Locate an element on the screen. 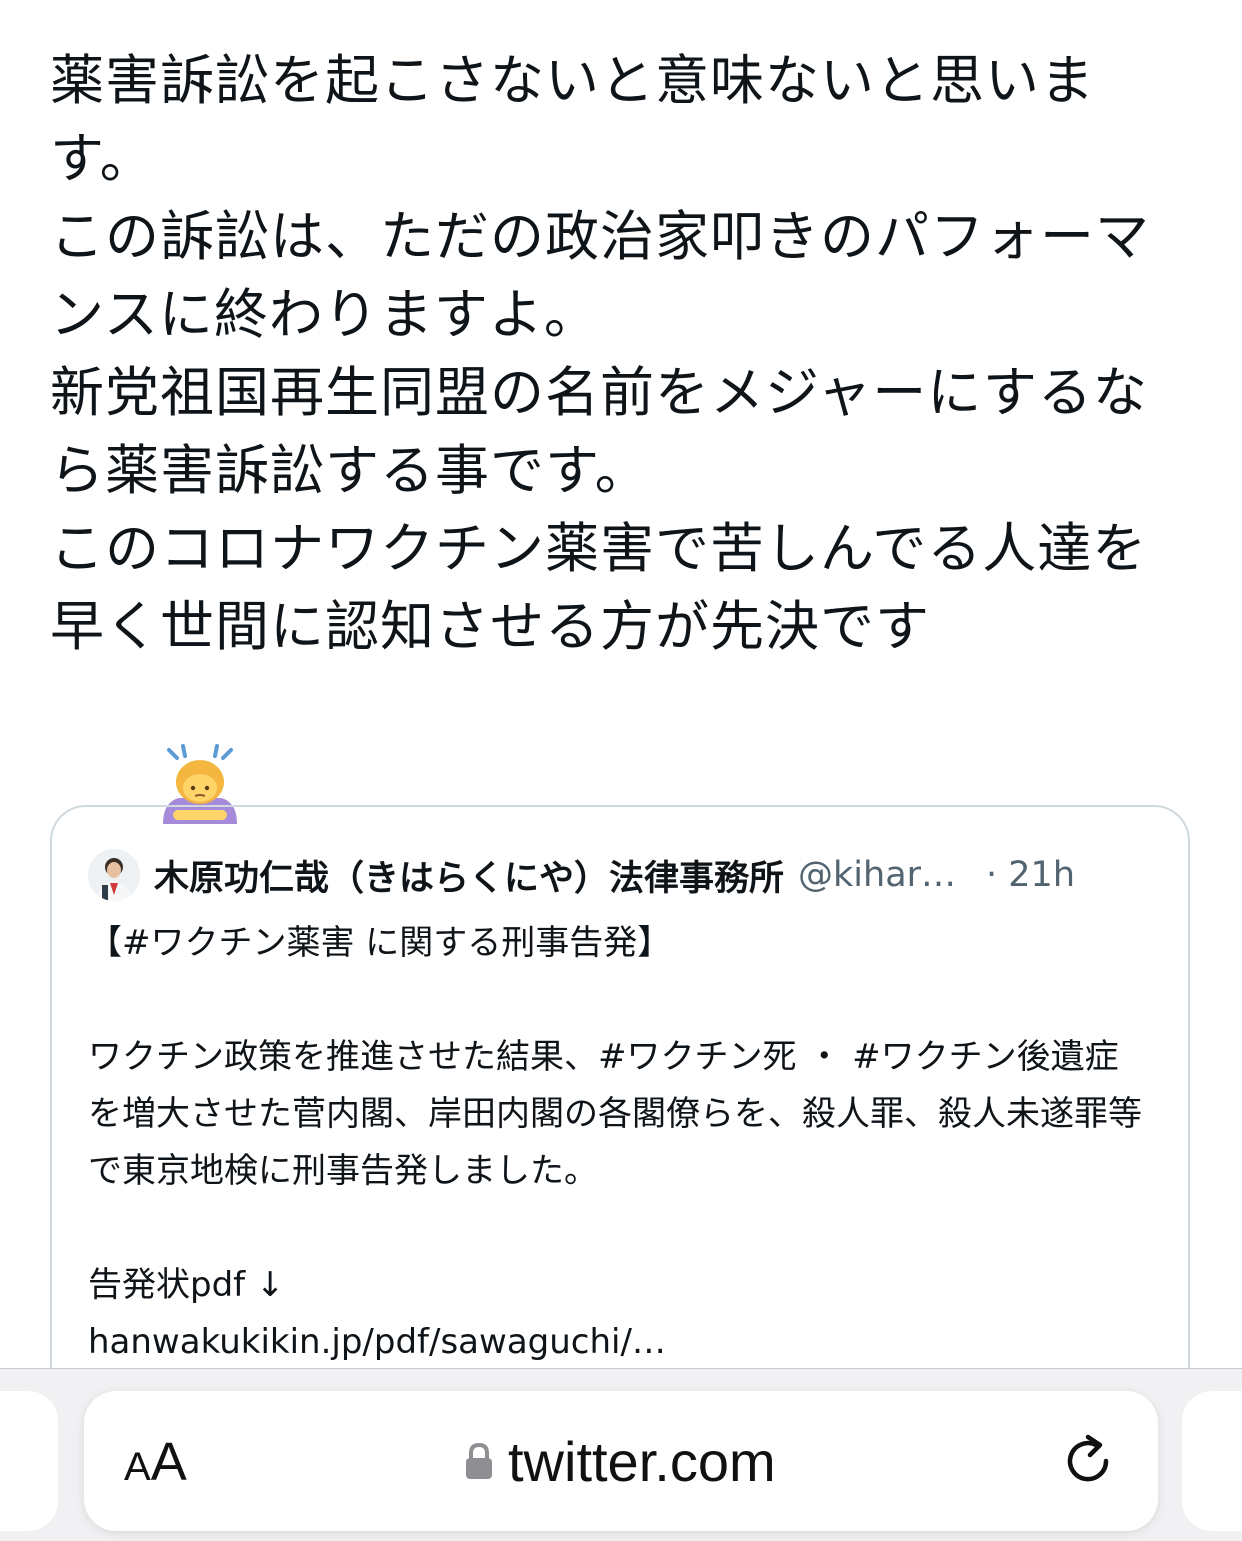 The image size is (1242, 1541). timestamp: · 21h is located at coordinates (1030, 875).